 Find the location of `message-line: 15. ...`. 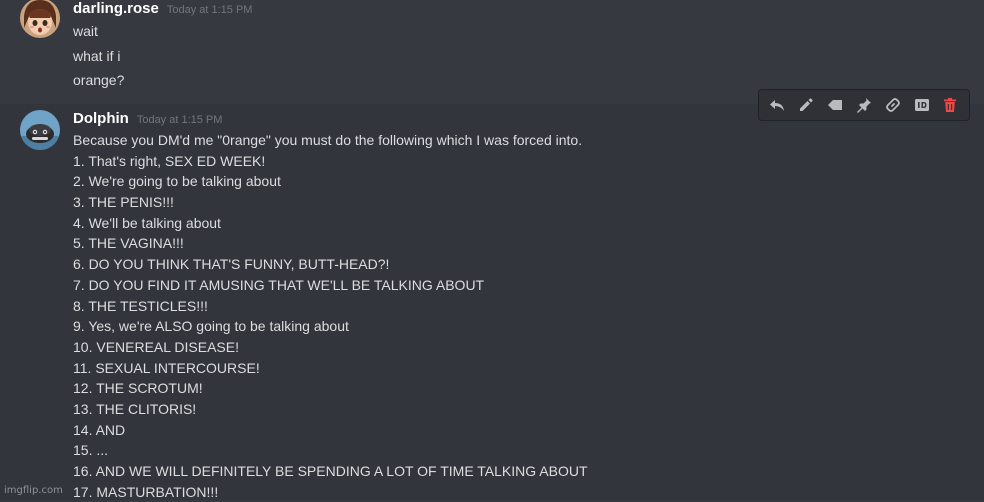

message-line: 15. ... is located at coordinates (91, 450).